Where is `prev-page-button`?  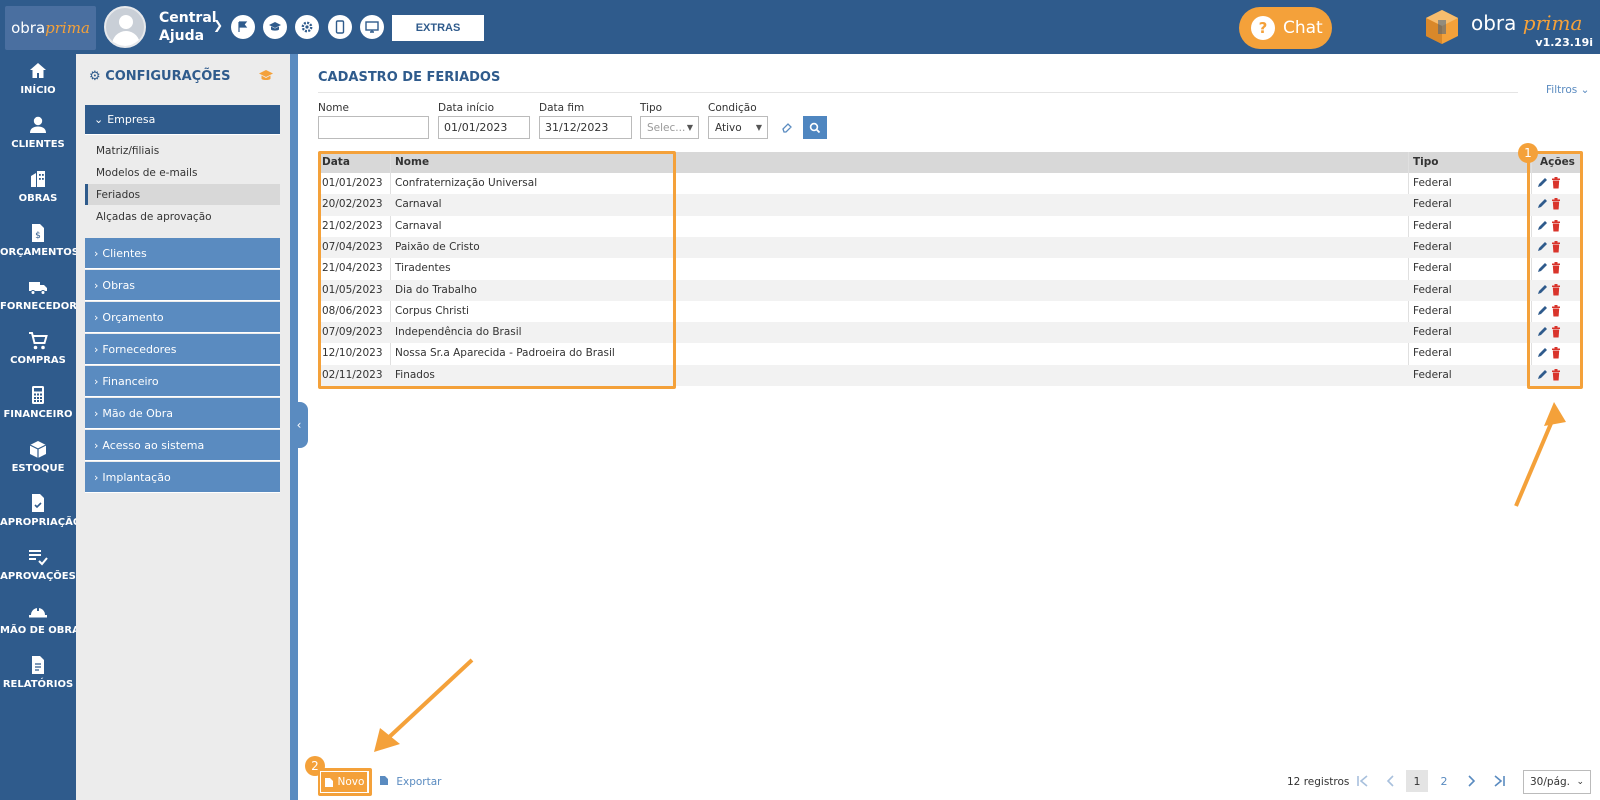
prev-page-button is located at coordinates (1390, 781).